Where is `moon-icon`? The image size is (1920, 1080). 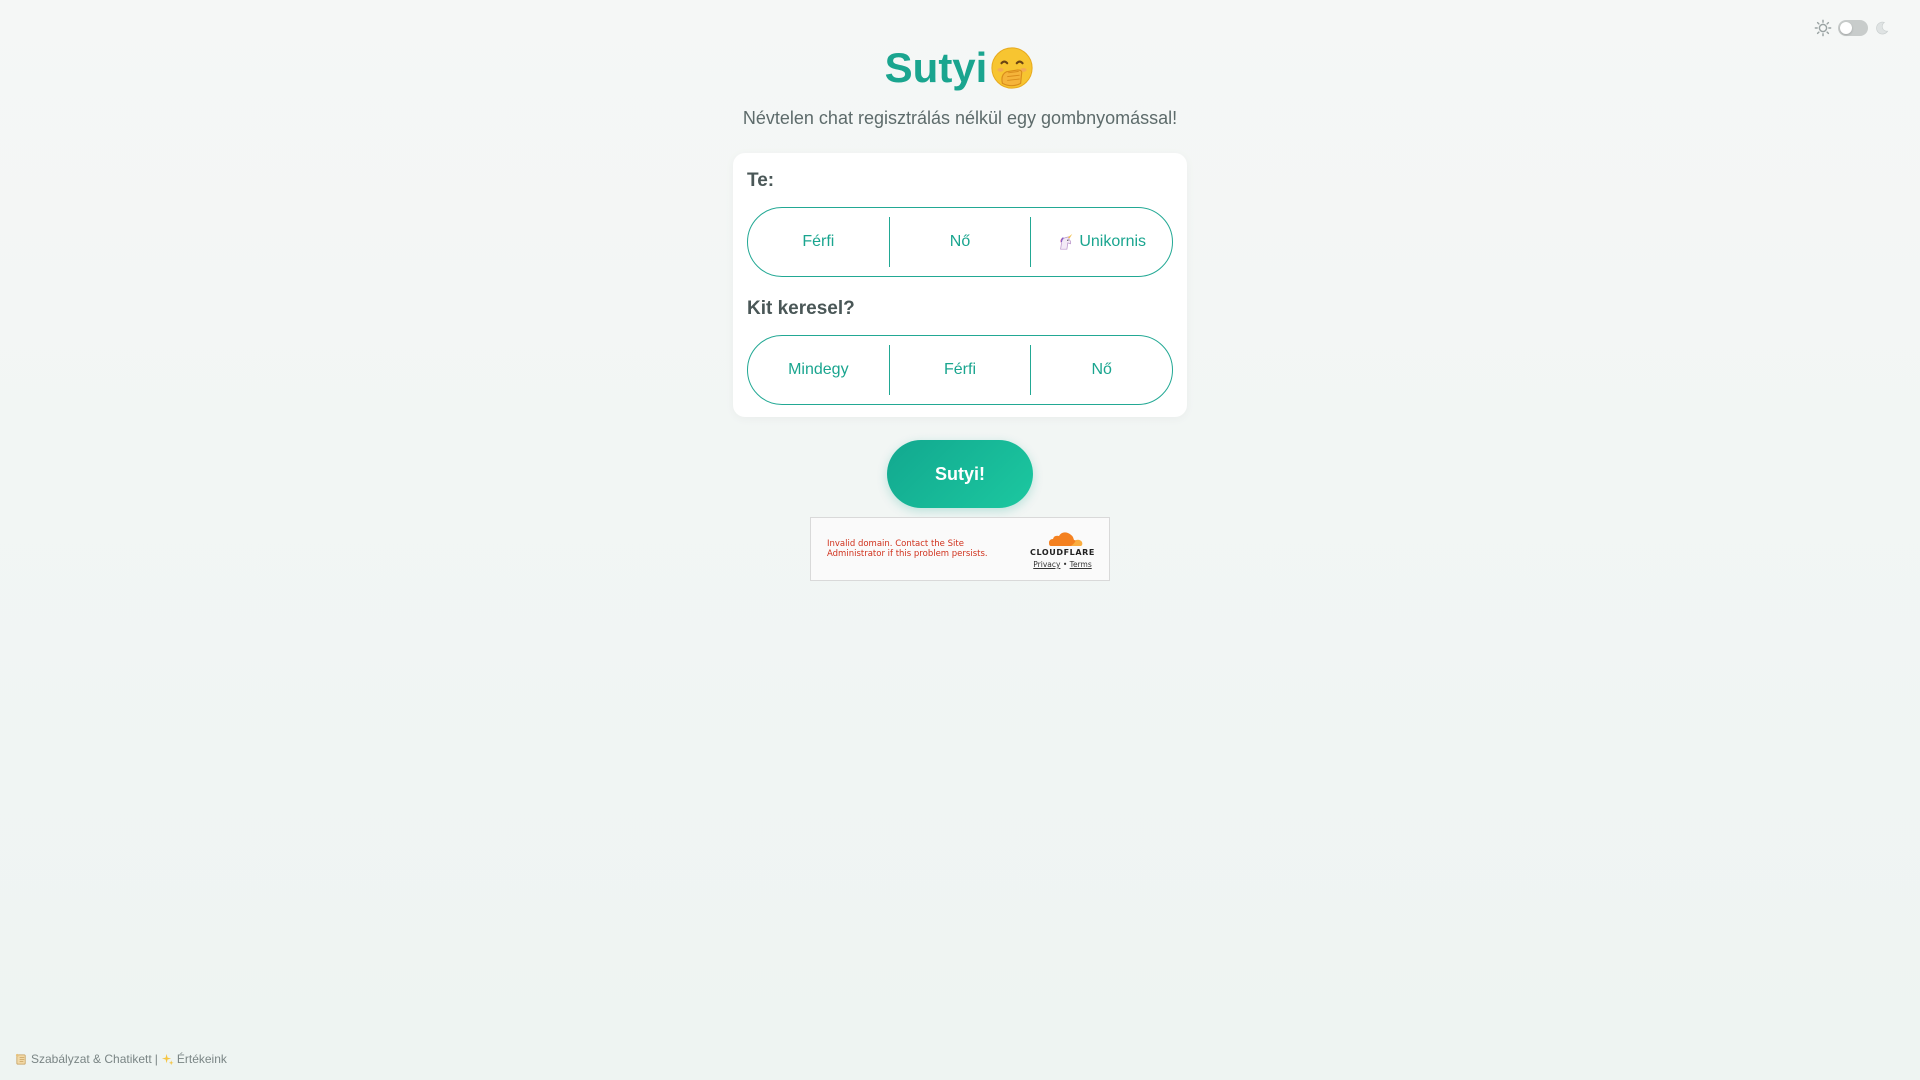
moon-icon is located at coordinates (1882, 28).